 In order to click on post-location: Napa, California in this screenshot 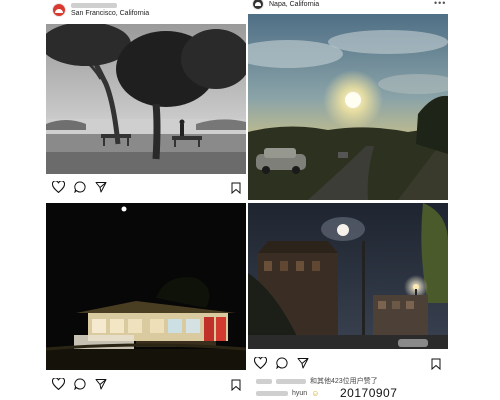, I will do `click(294, 4)`.